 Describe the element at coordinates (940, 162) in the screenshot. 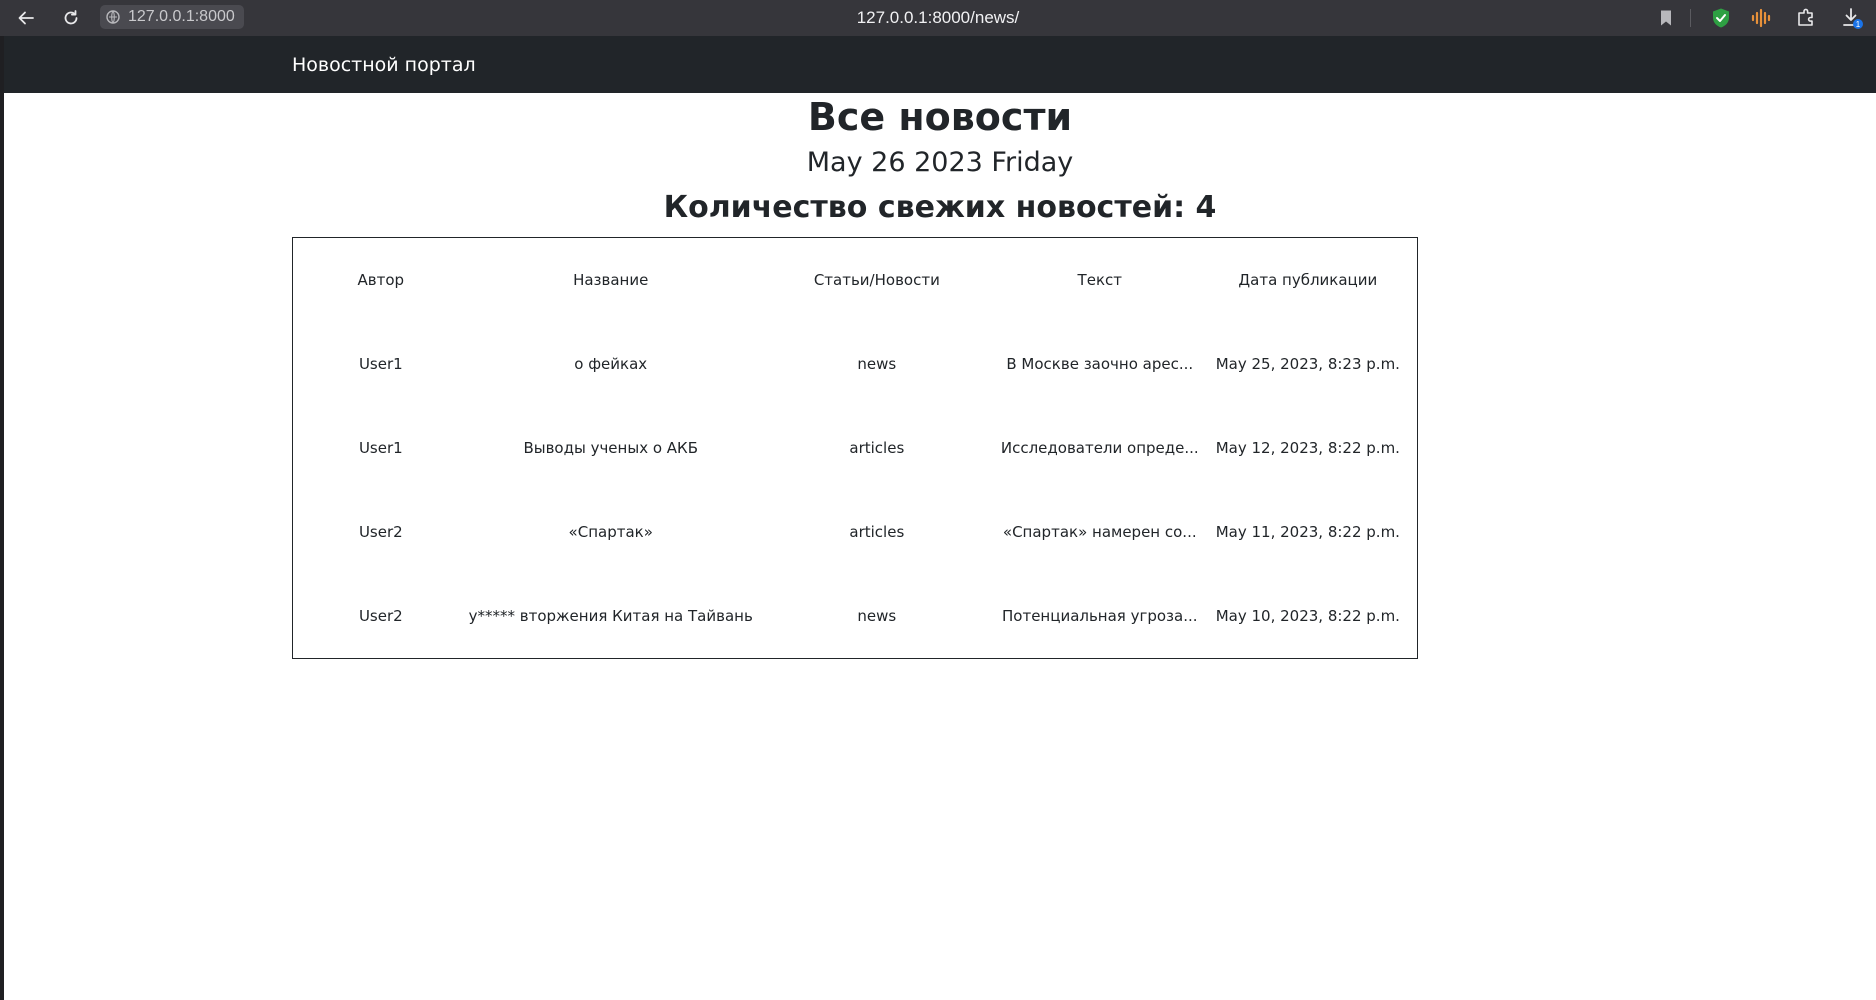

I see `current-date: May 26 2023 Friday` at that location.